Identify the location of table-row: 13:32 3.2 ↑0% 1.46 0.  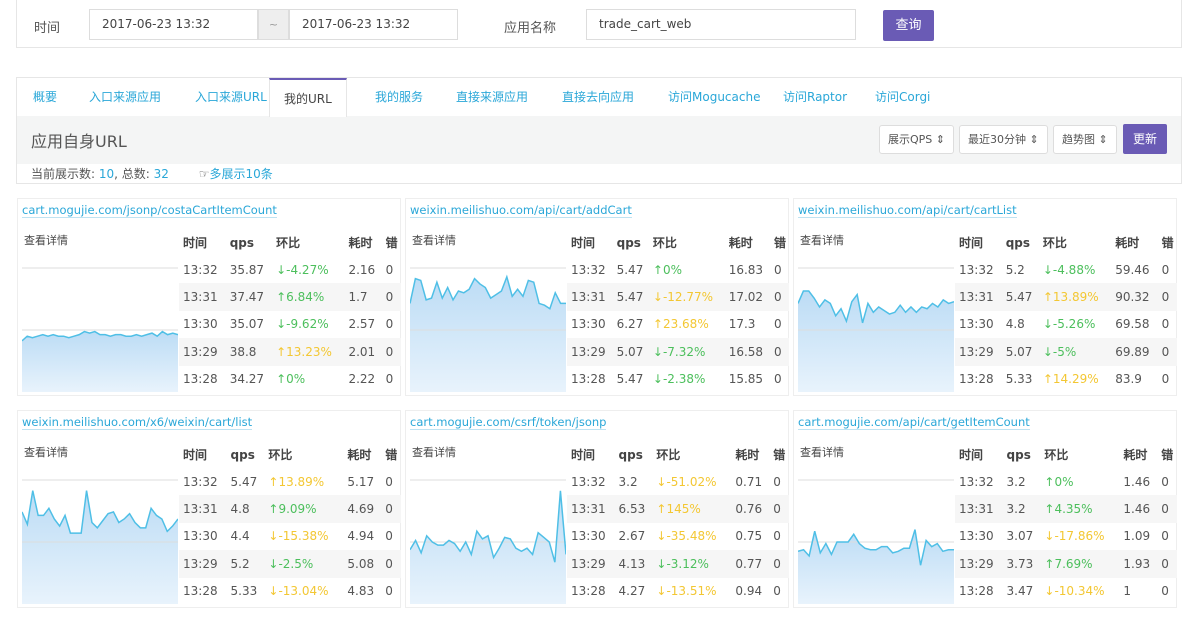
(1066, 481).